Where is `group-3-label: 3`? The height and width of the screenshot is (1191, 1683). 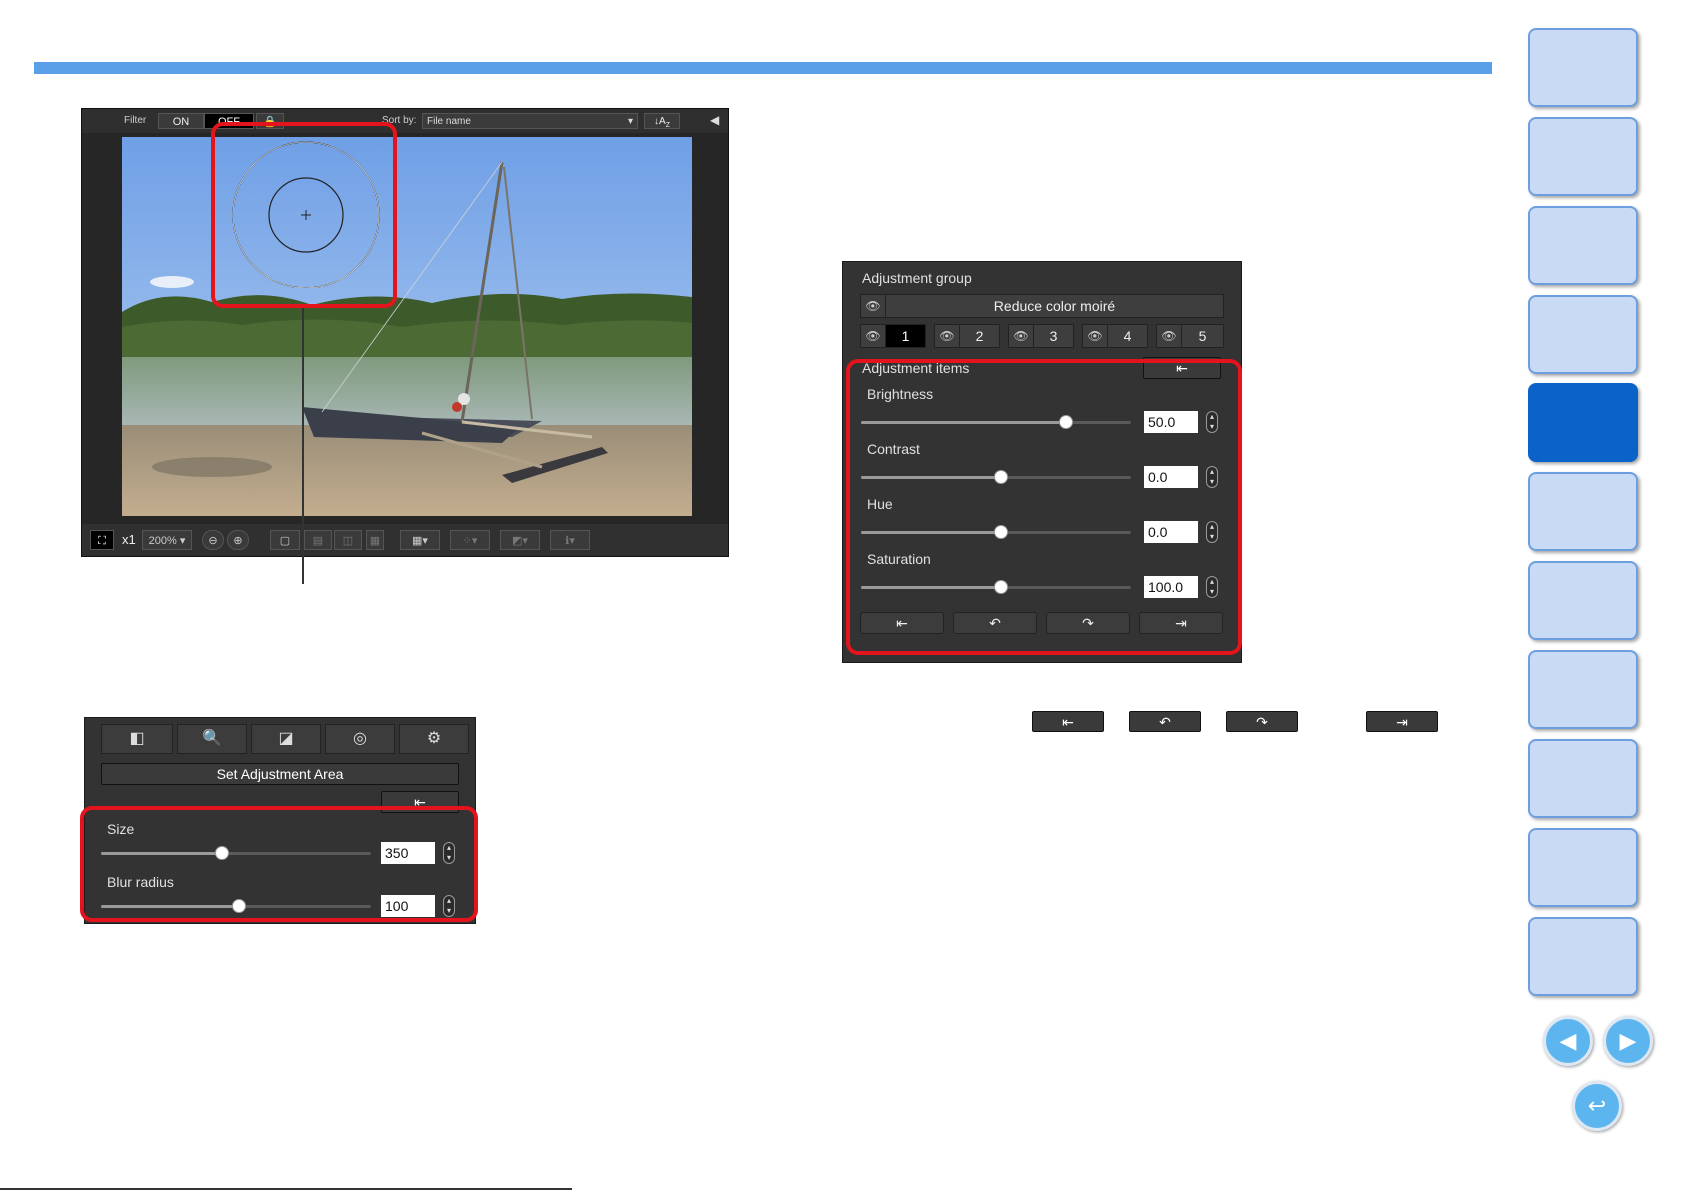 group-3-label: 3 is located at coordinates (1053, 336).